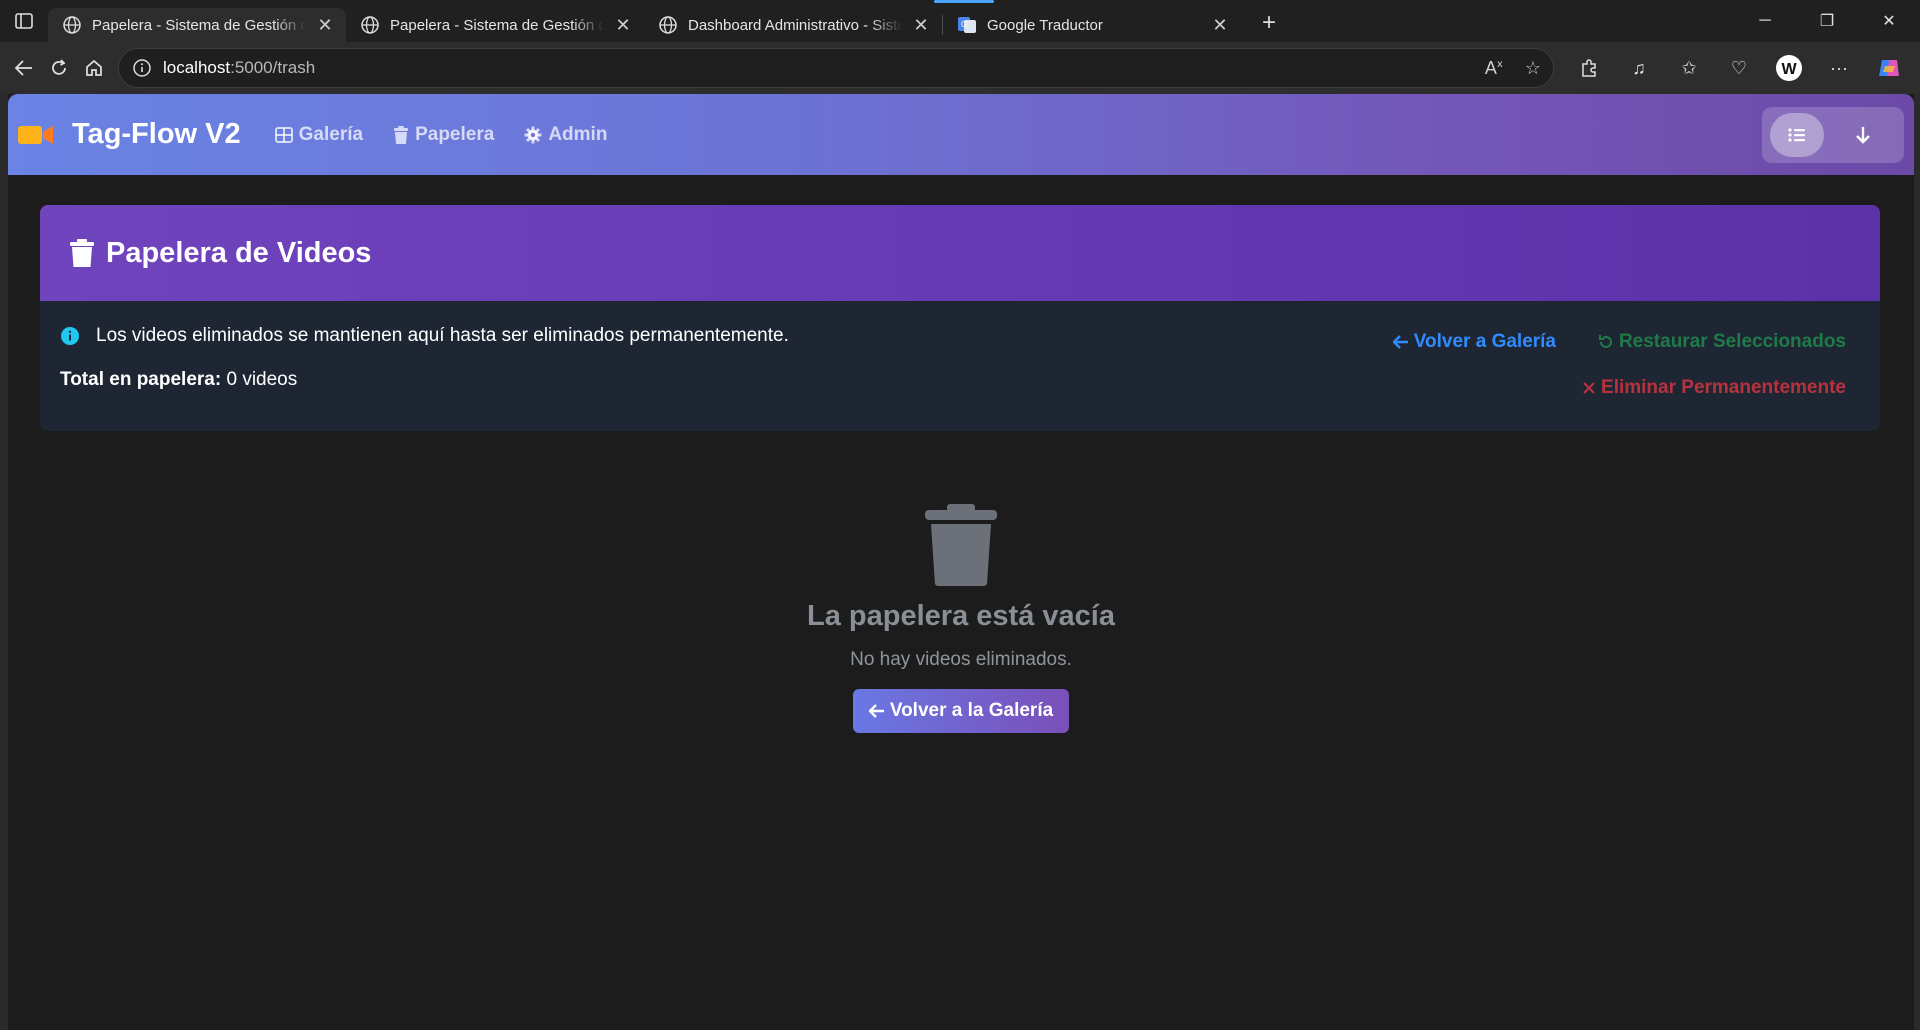 The image size is (1920, 1030). I want to click on top-navbar: Tag-Flow V2 Galería Papelera Admin, so click(961, 134).